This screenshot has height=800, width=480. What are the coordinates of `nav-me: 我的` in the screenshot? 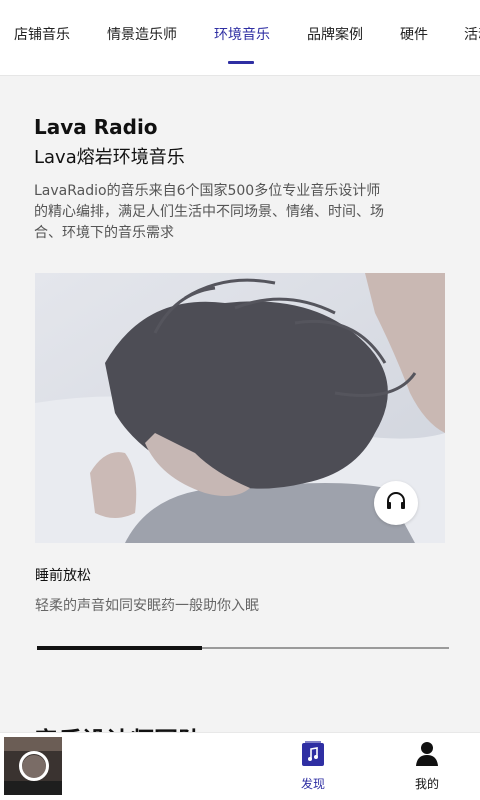 It's located at (427, 766).